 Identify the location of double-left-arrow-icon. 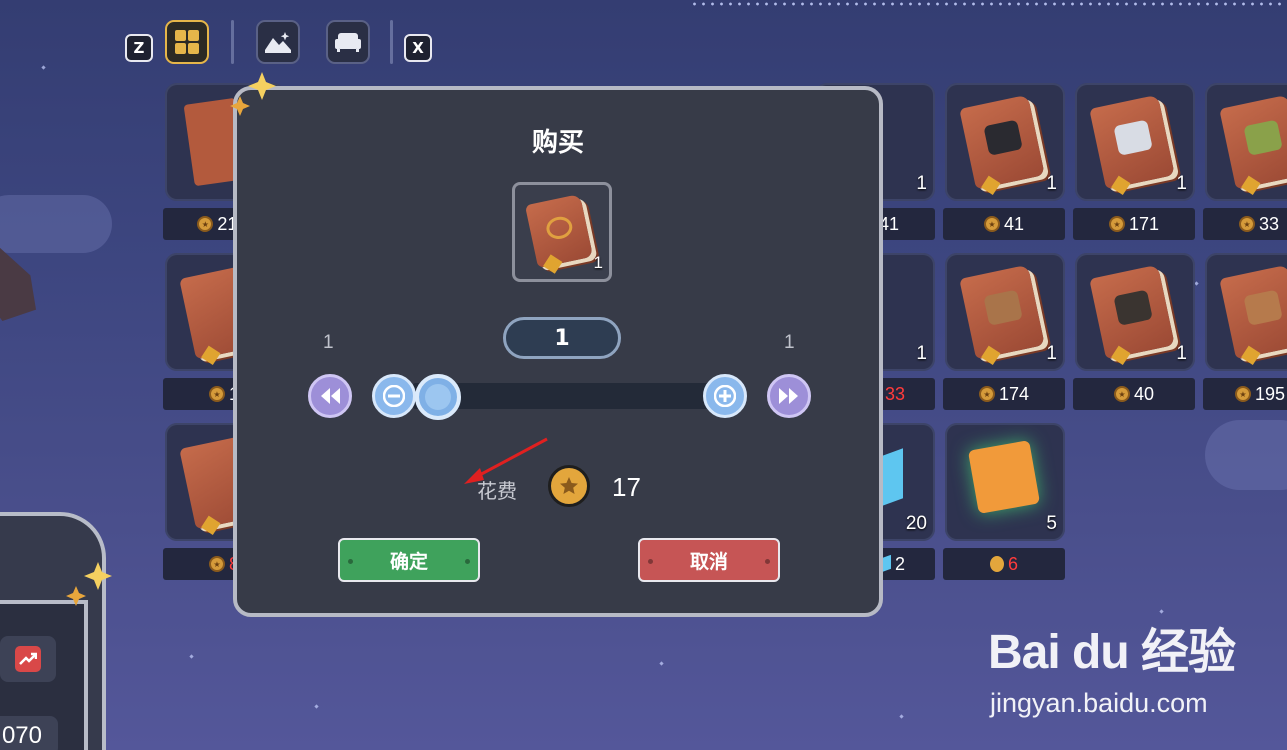
(330, 396).